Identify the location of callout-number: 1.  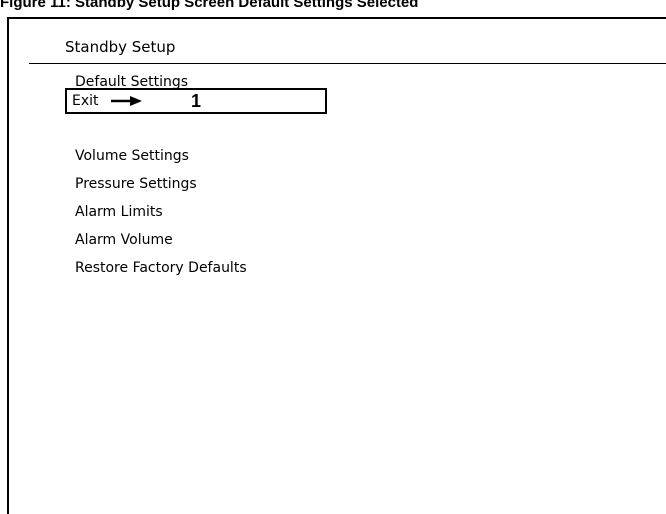
(196, 101).